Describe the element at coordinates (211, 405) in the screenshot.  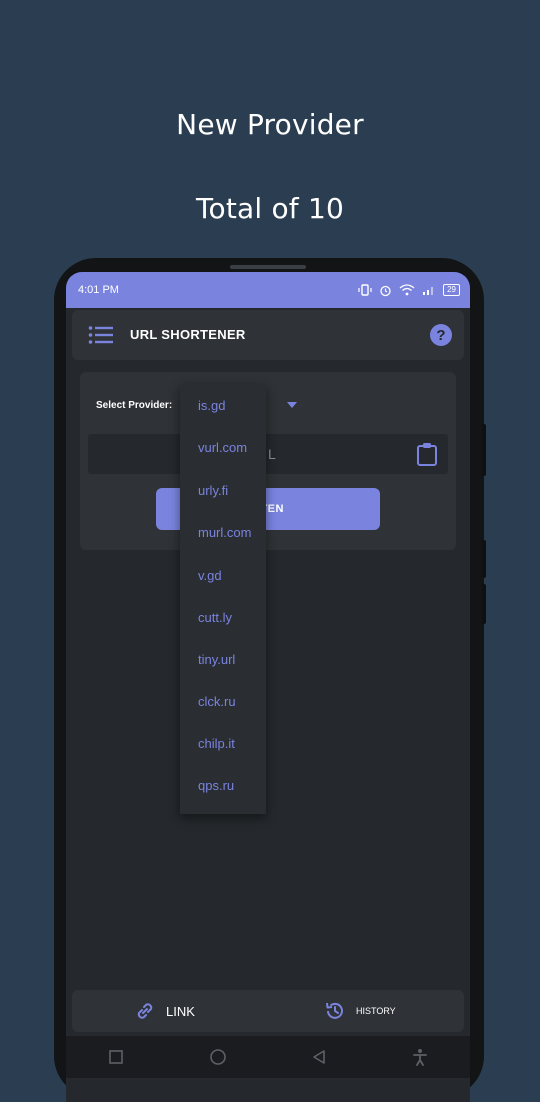
I see `dropdown-option: is.gd` at that location.